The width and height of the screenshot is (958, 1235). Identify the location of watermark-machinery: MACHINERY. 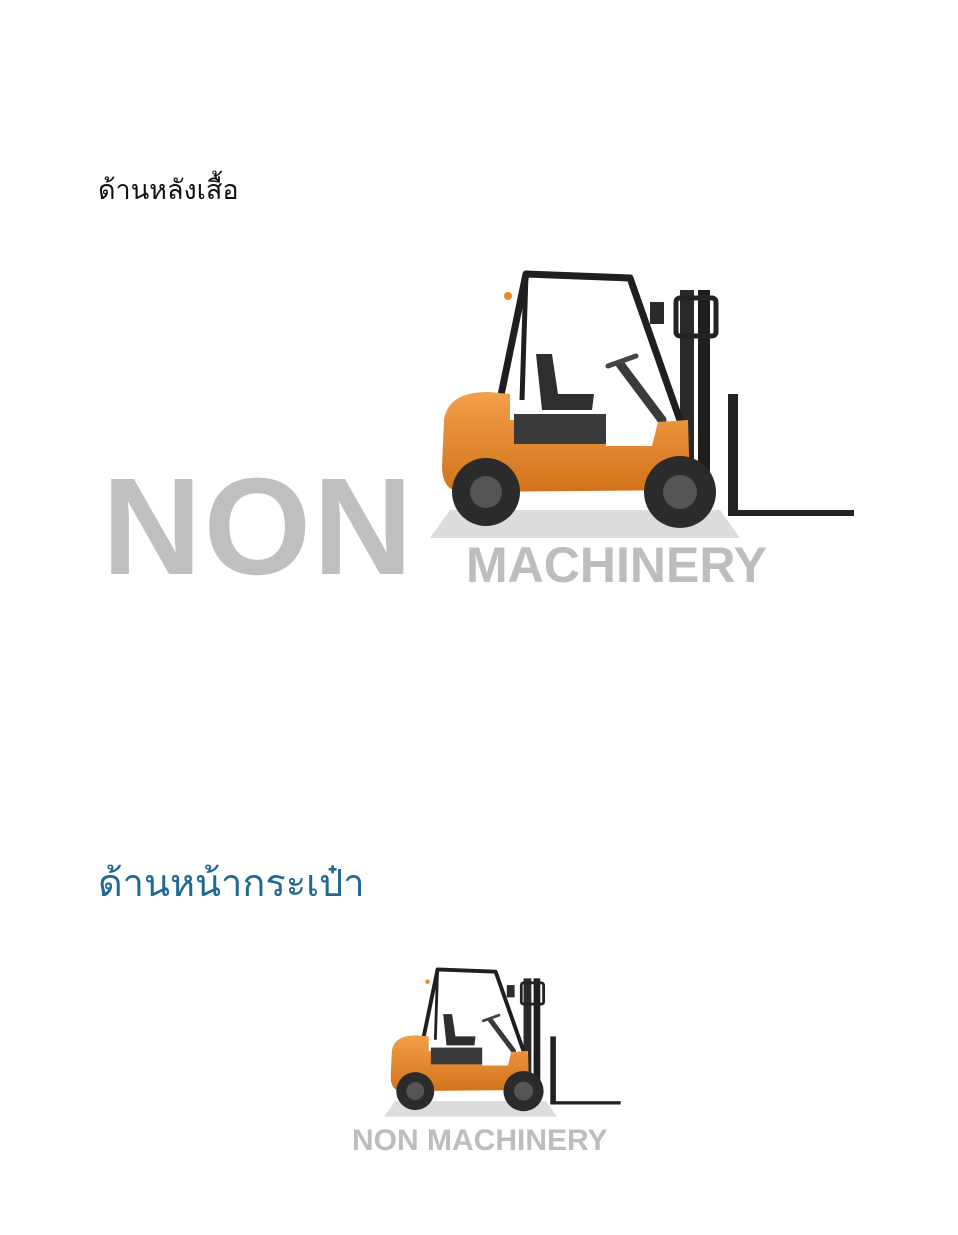
(616, 565).